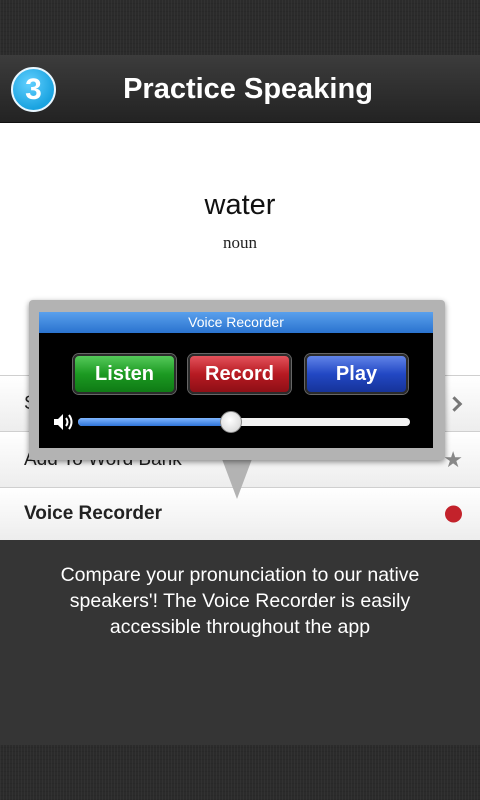 The height and width of the screenshot is (800, 480). I want to click on star-icon: ★, so click(453, 459).